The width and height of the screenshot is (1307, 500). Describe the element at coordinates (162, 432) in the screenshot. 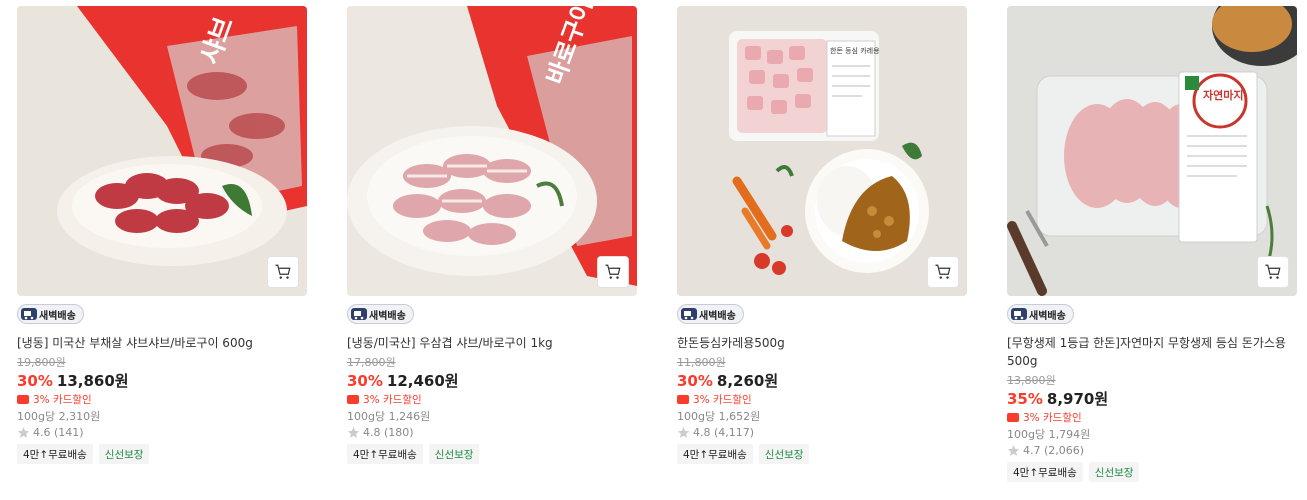

I see `rating: 4.6 (141)` at that location.